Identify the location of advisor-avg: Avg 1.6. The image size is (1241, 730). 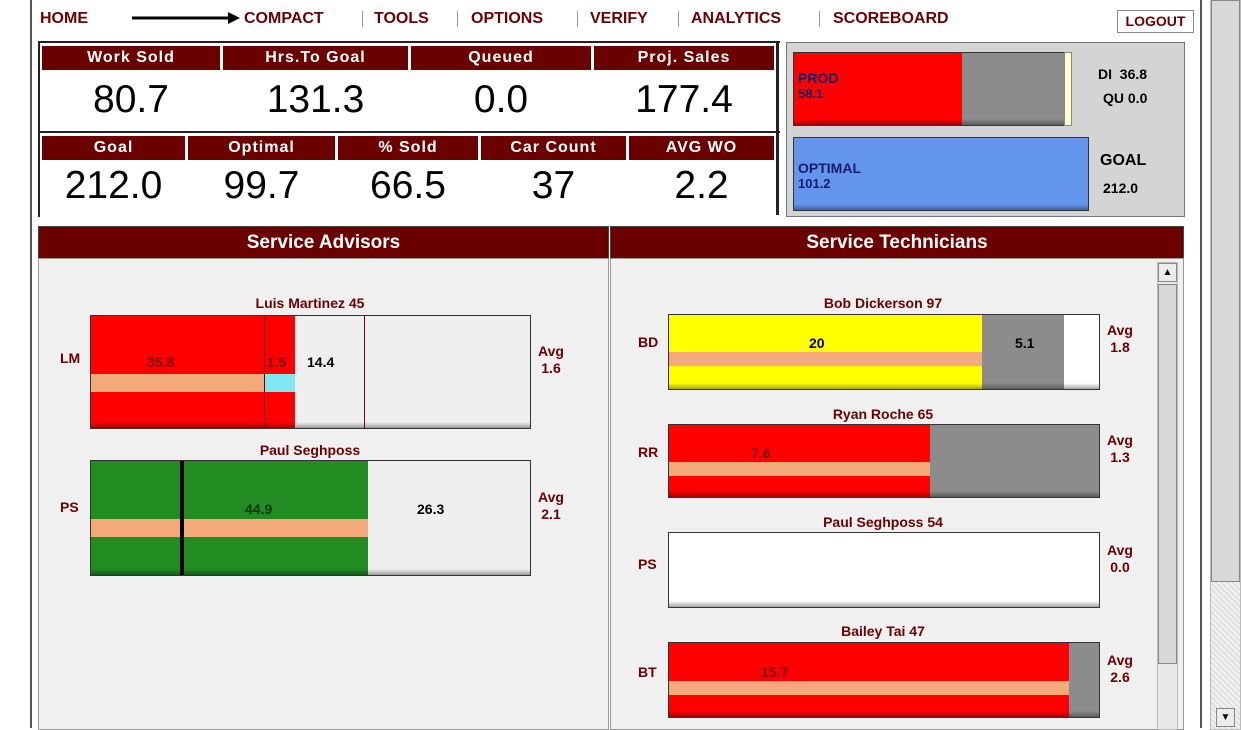
(551, 360).